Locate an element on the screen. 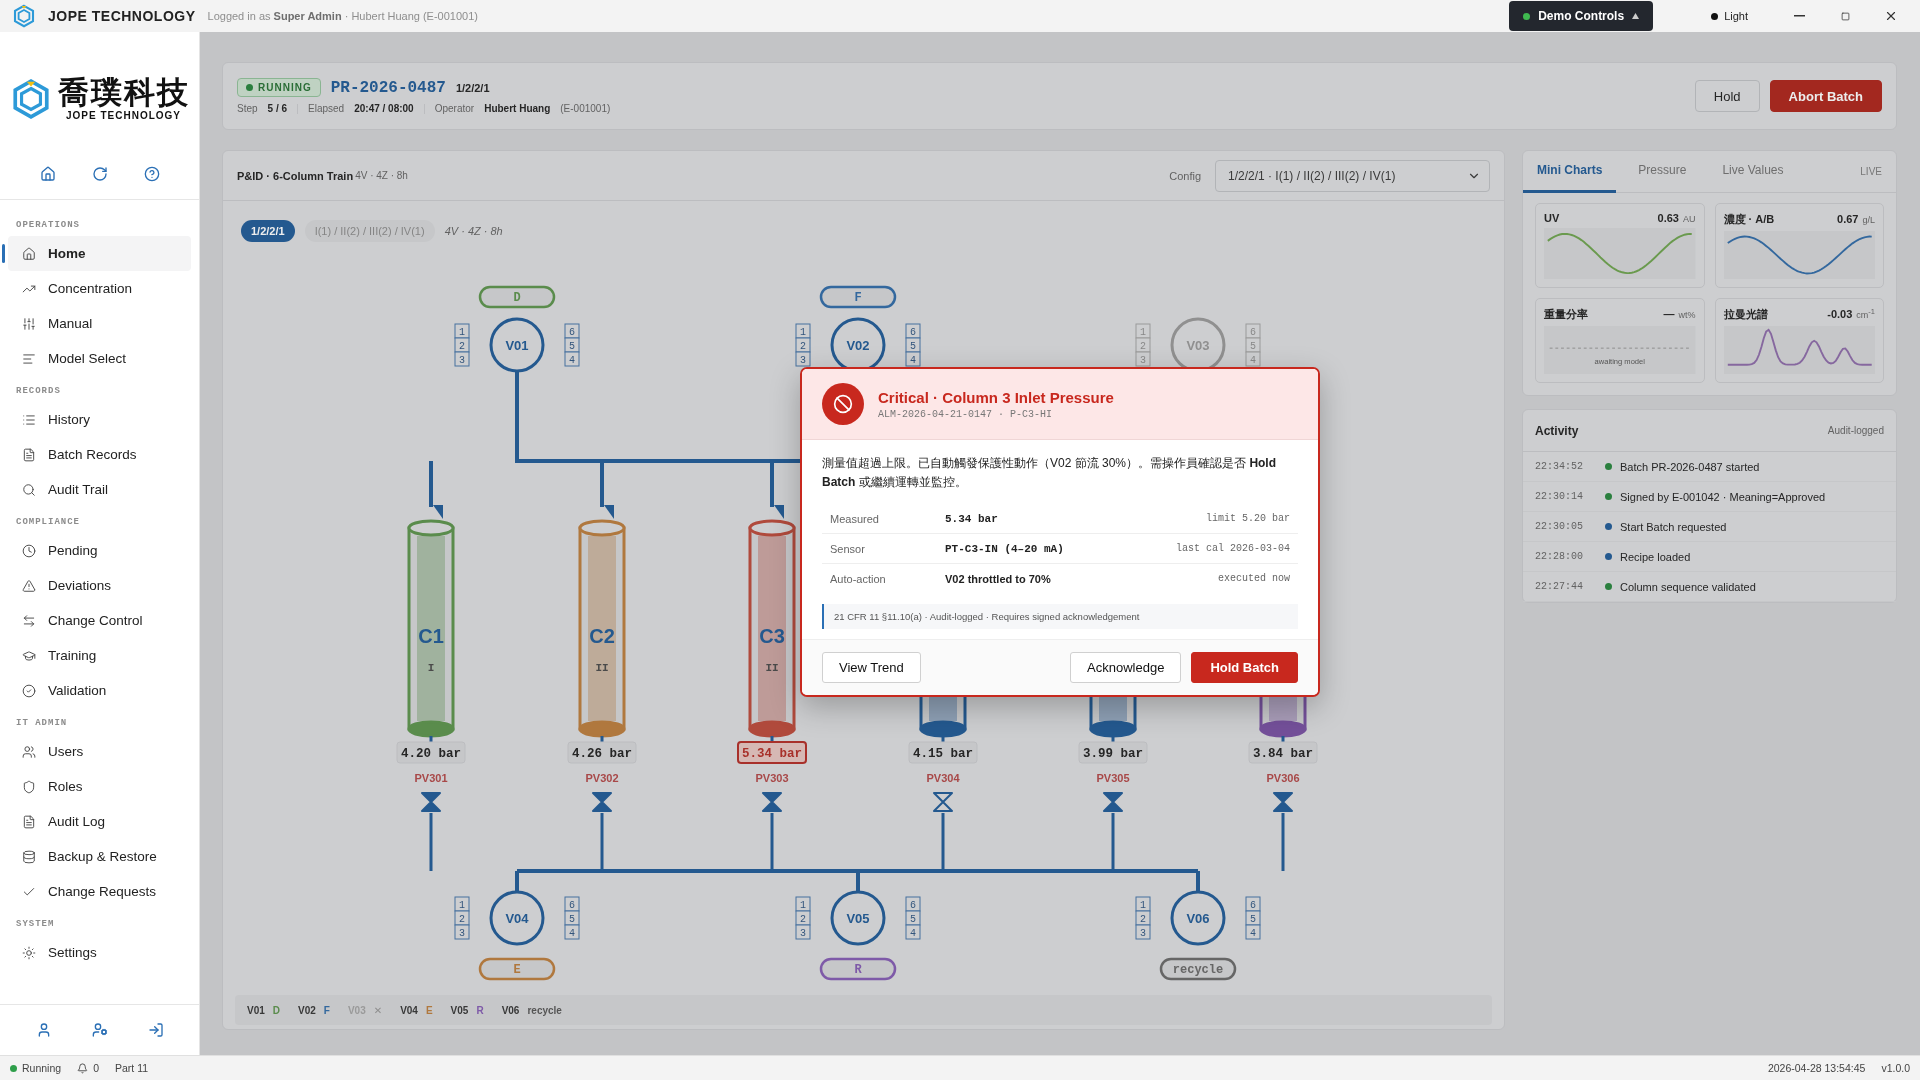 This screenshot has height=1080, width=1920. nav-section-title: IT ADMIN is located at coordinates (42, 723).